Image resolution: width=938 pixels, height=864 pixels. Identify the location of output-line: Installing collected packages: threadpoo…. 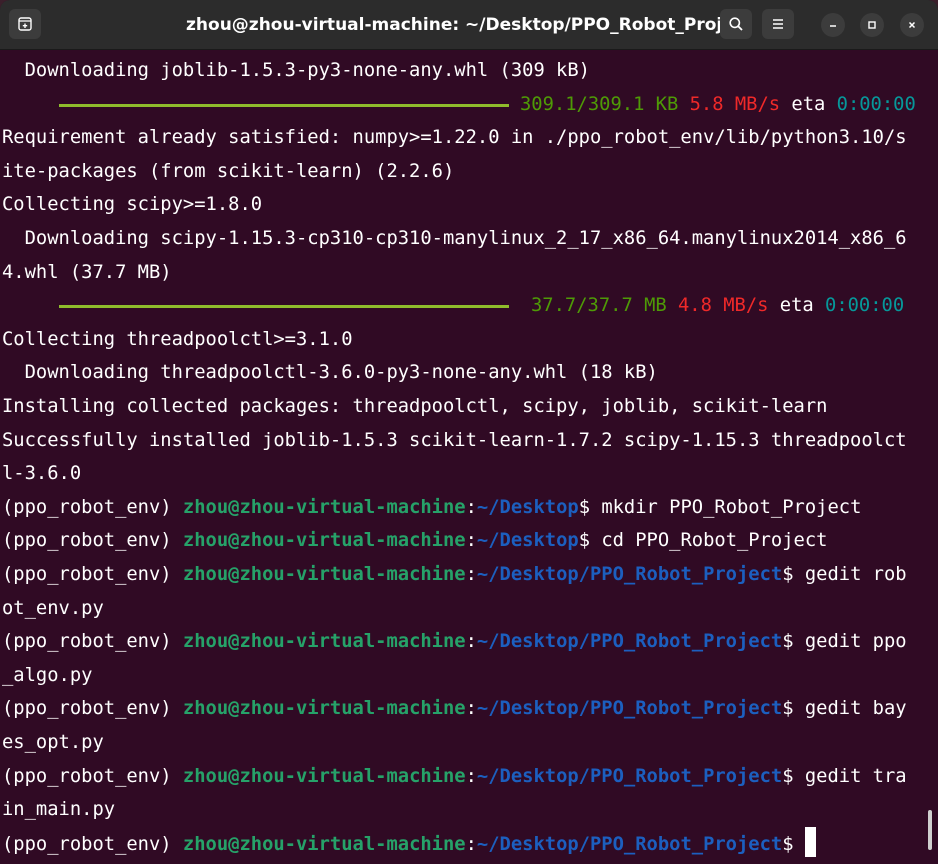
(415, 406).